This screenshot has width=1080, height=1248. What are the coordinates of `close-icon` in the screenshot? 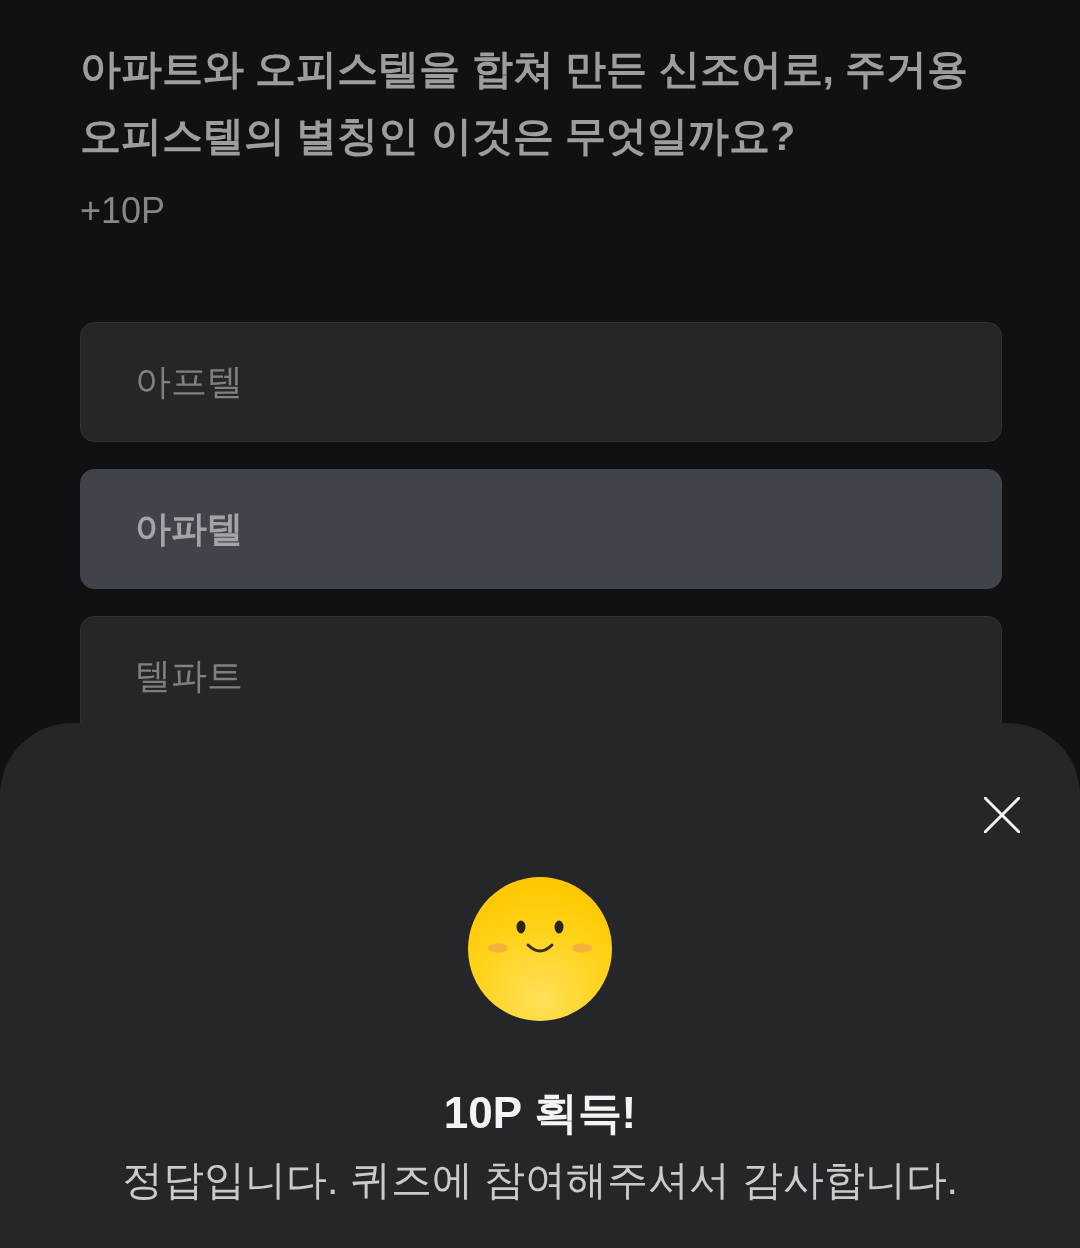 It's located at (1002, 815).